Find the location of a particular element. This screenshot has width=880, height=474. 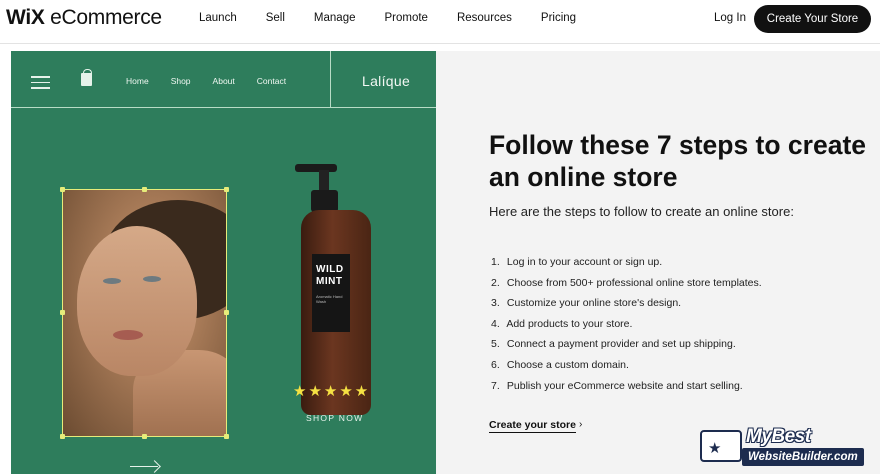

preview-nav-shop: Shop is located at coordinates (180, 81).